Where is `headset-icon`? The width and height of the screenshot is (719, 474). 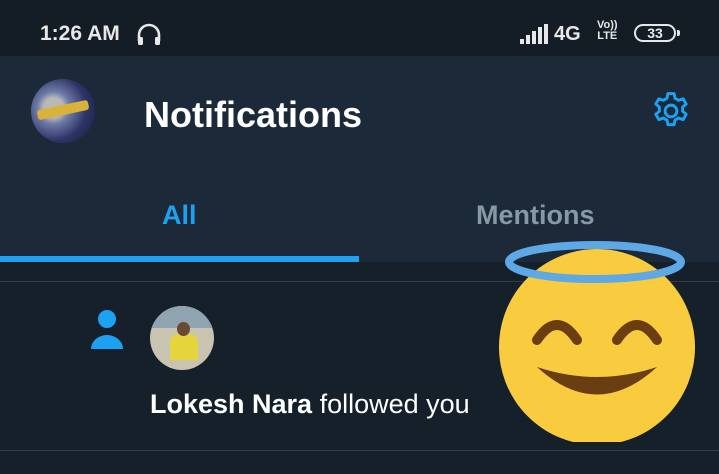 headset-icon is located at coordinates (149, 34).